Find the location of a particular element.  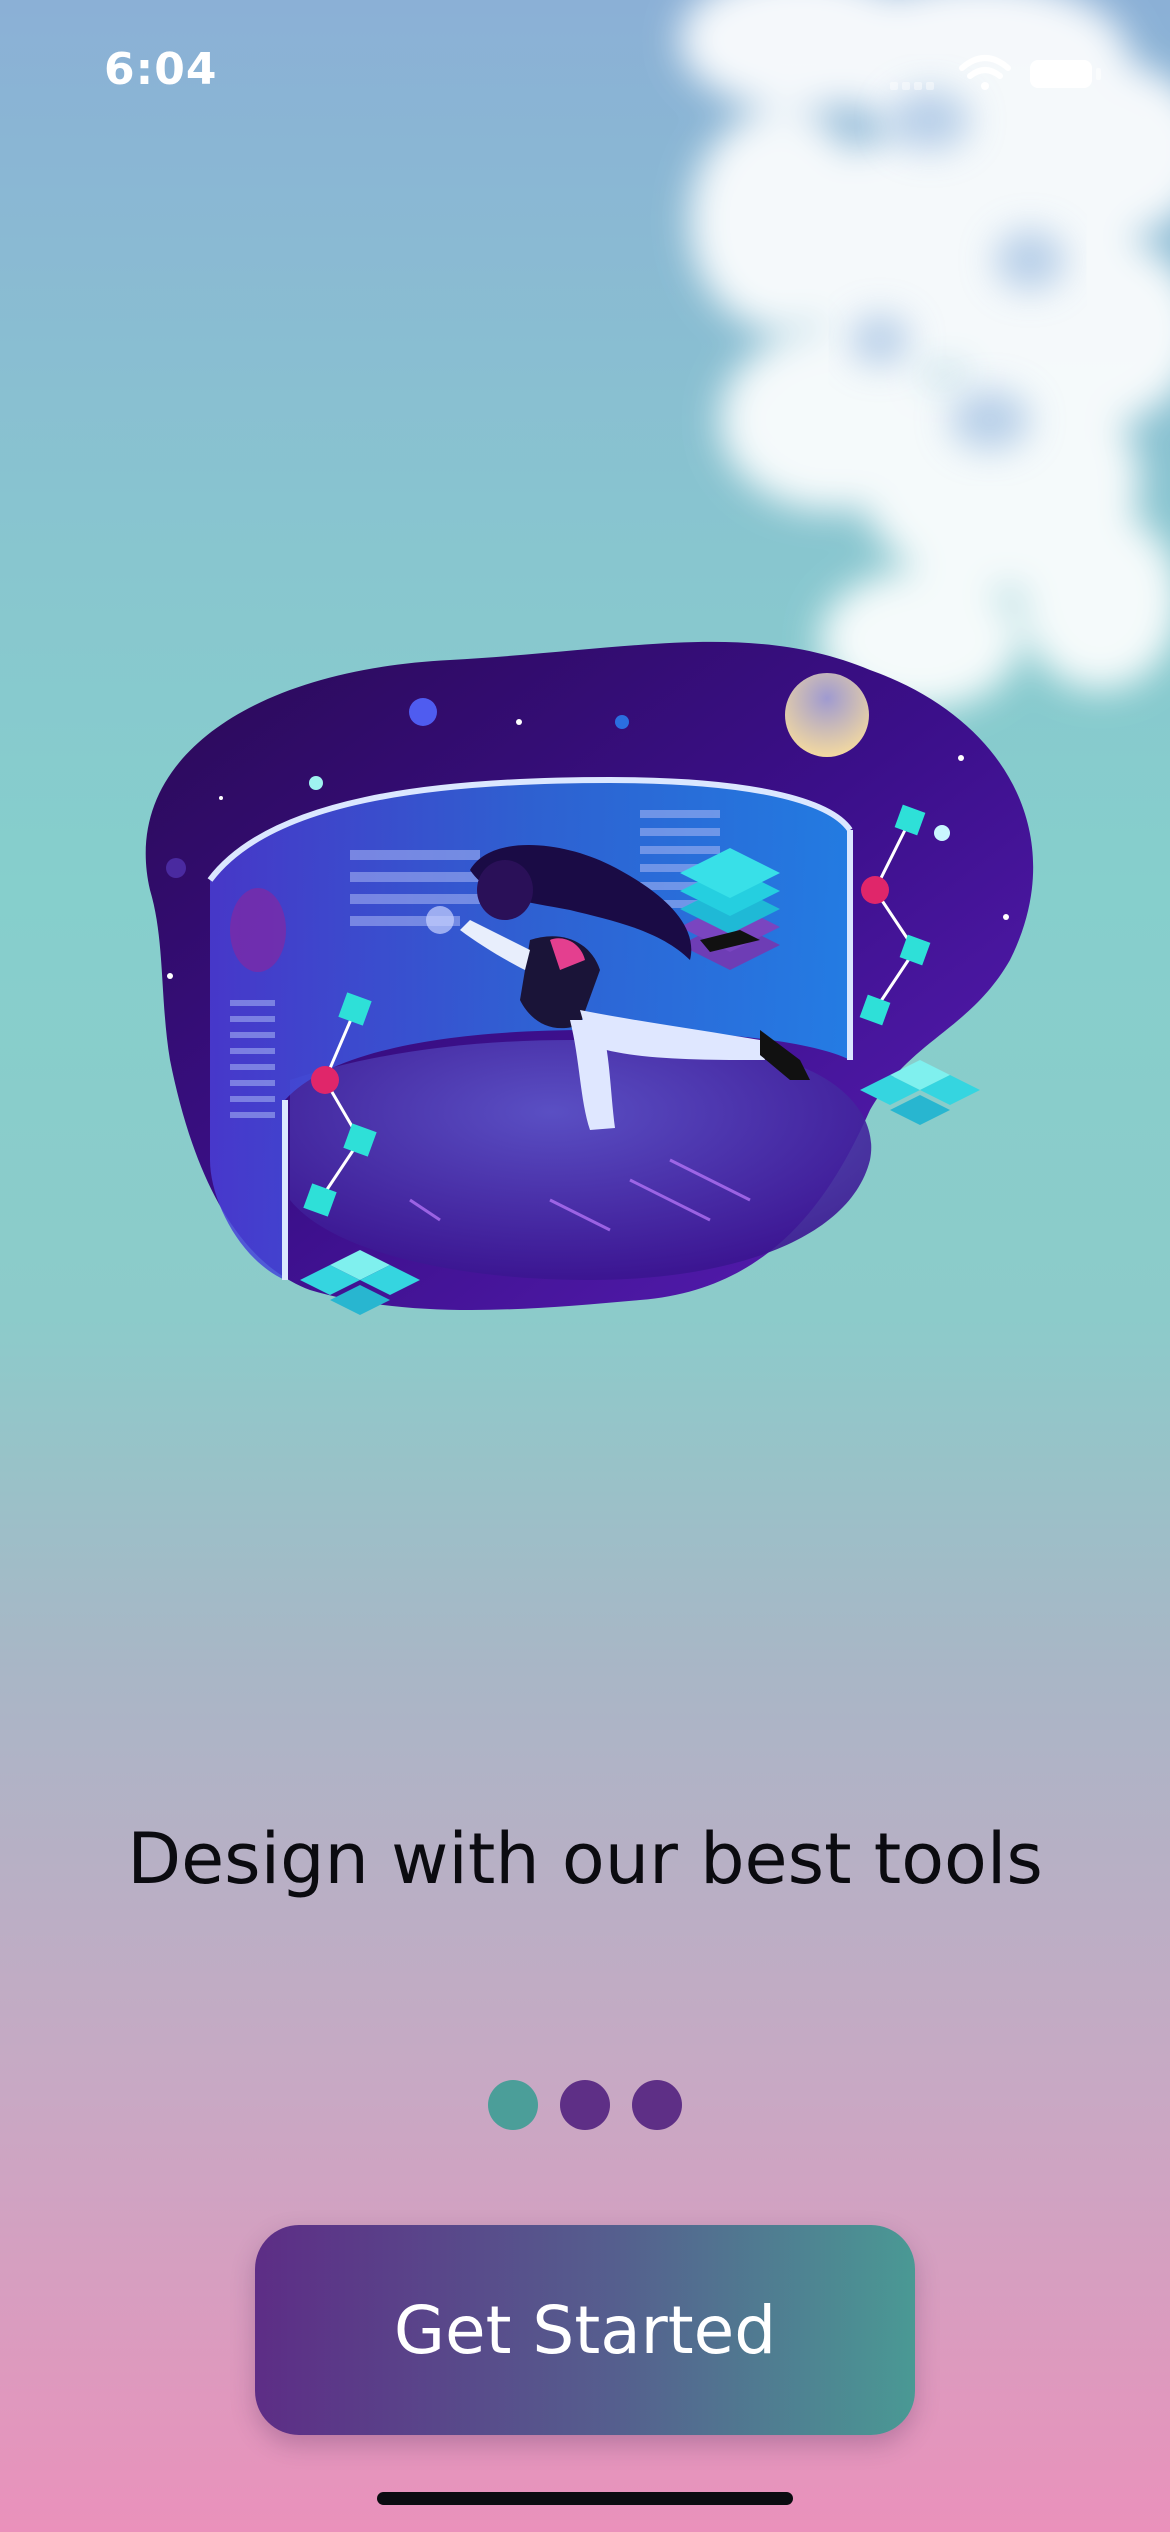

cellular-signal-icon is located at coordinates (912, 86).